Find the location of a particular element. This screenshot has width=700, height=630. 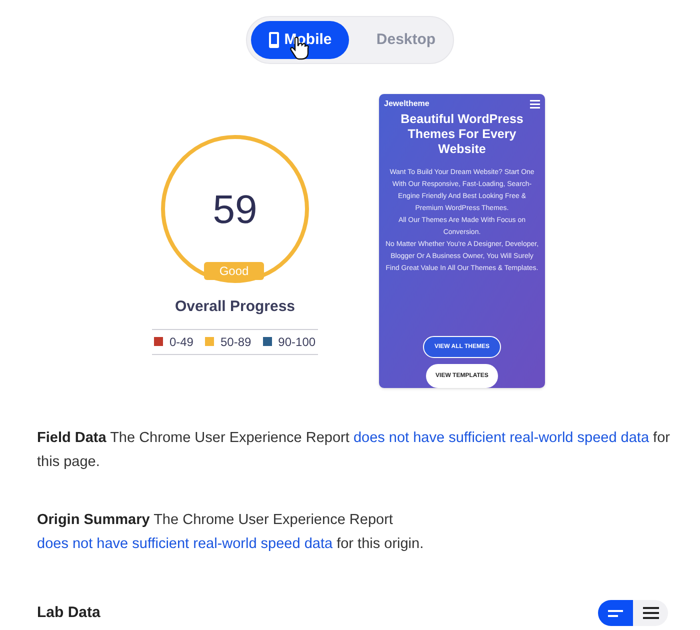

site-logo: Jeweltheme is located at coordinates (407, 104).